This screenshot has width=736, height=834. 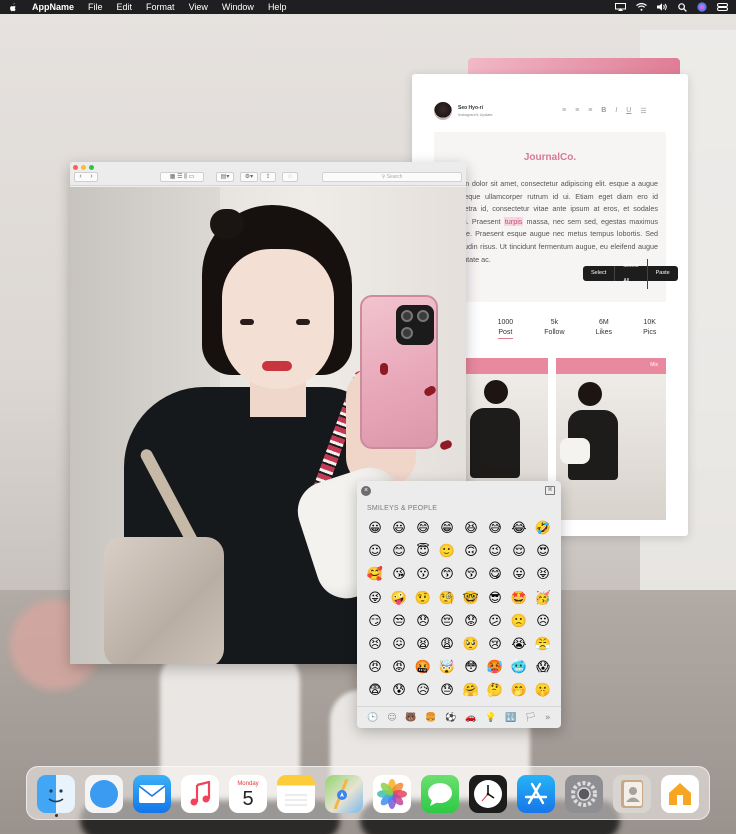 What do you see at coordinates (471, 667) in the screenshot?
I see `emoji-button: 😳` at bounding box center [471, 667].